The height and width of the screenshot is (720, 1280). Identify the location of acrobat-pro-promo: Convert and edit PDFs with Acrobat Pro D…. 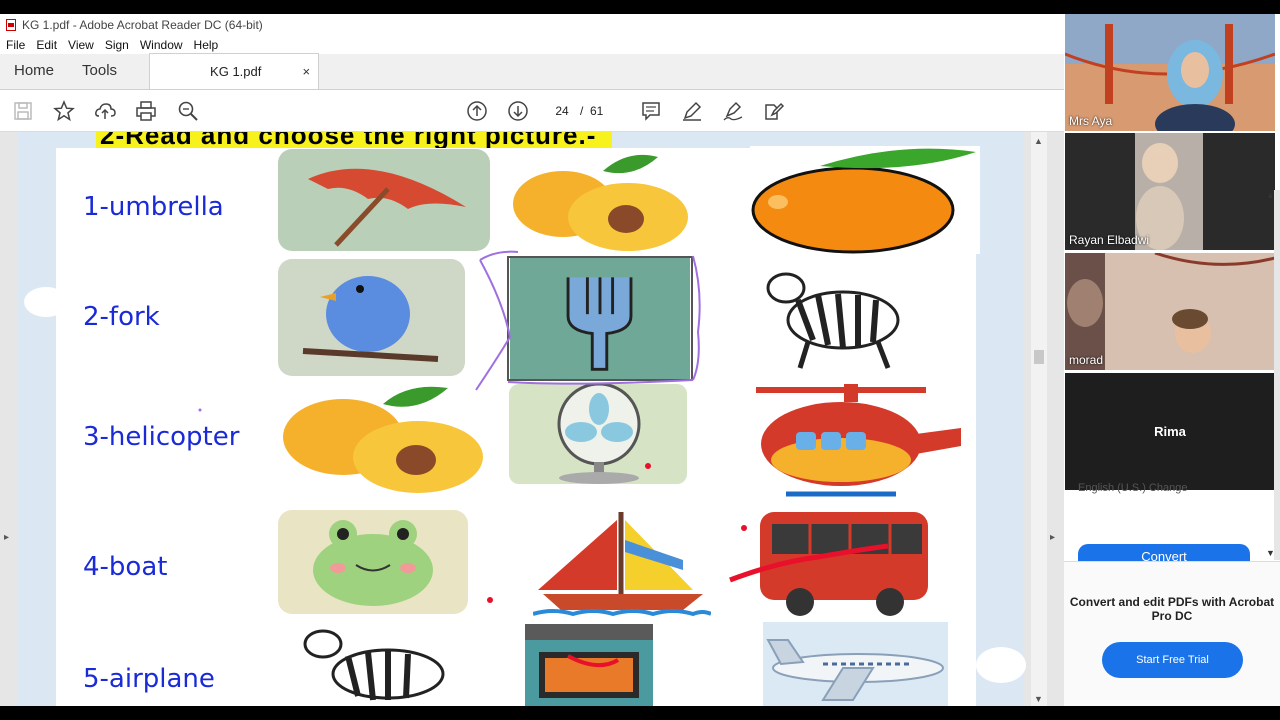
(1172, 633).